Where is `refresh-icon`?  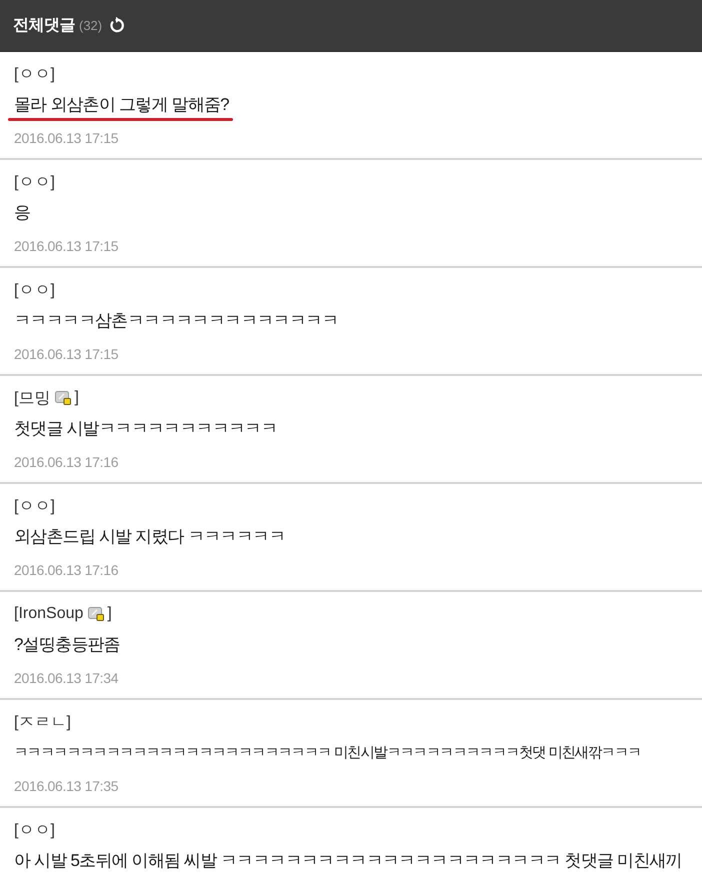 refresh-icon is located at coordinates (117, 25).